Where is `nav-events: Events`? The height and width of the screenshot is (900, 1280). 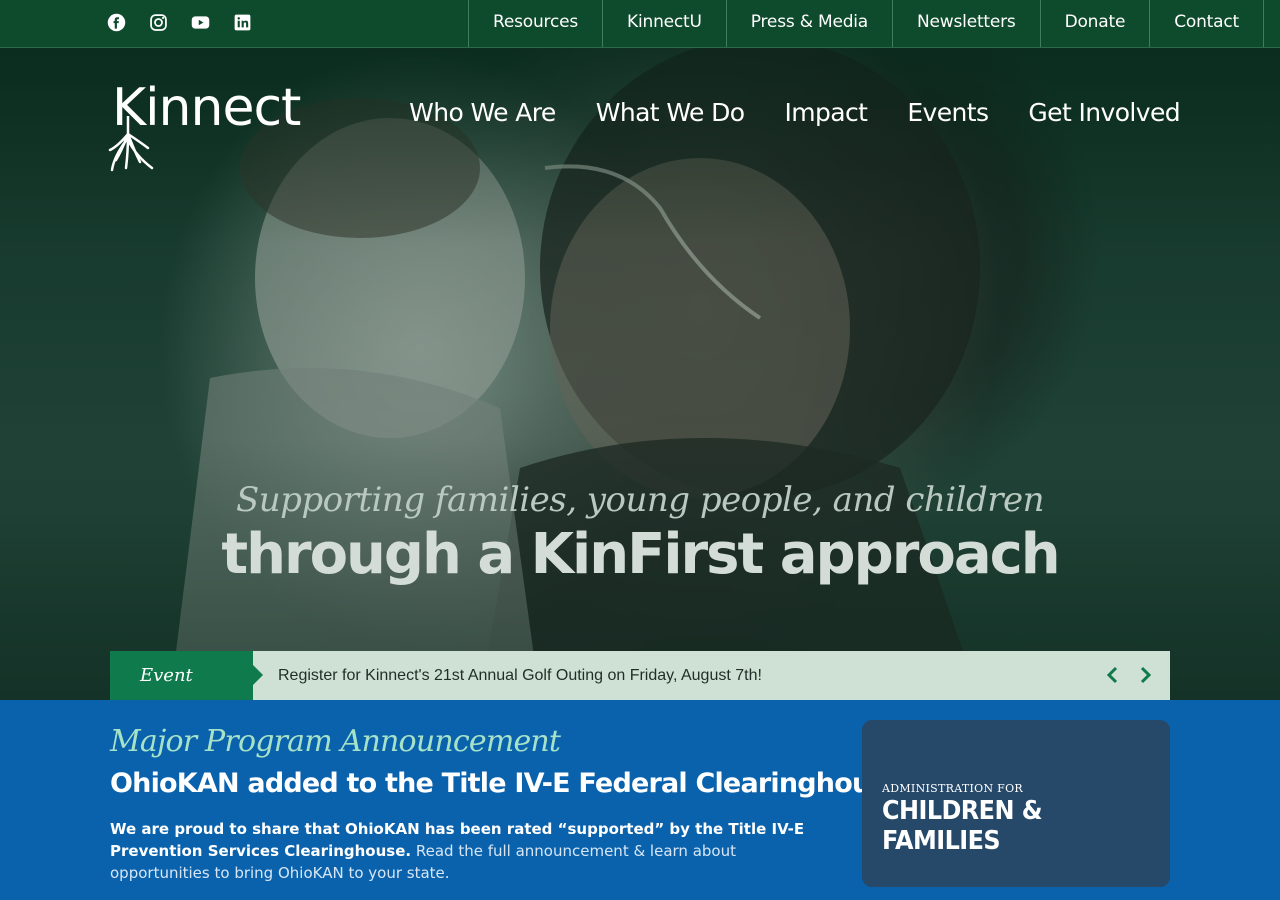
nav-events: Events is located at coordinates (948, 112).